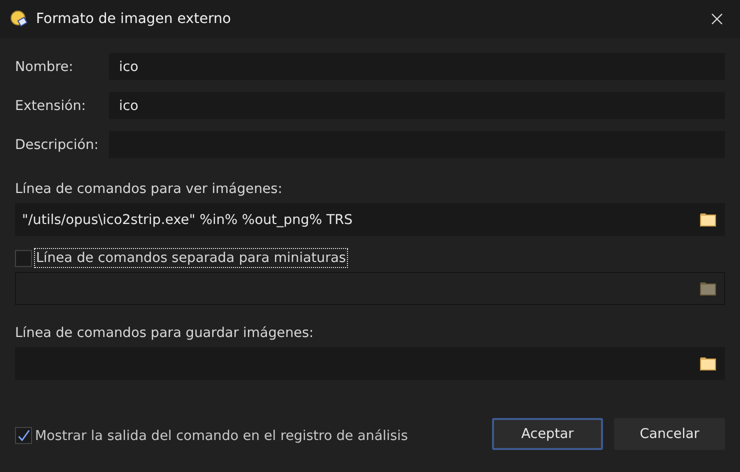 Image resolution: width=740 pixels, height=472 pixels. Describe the element at coordinates (370, 363) in the screenshot. I see `input-field` at that location.